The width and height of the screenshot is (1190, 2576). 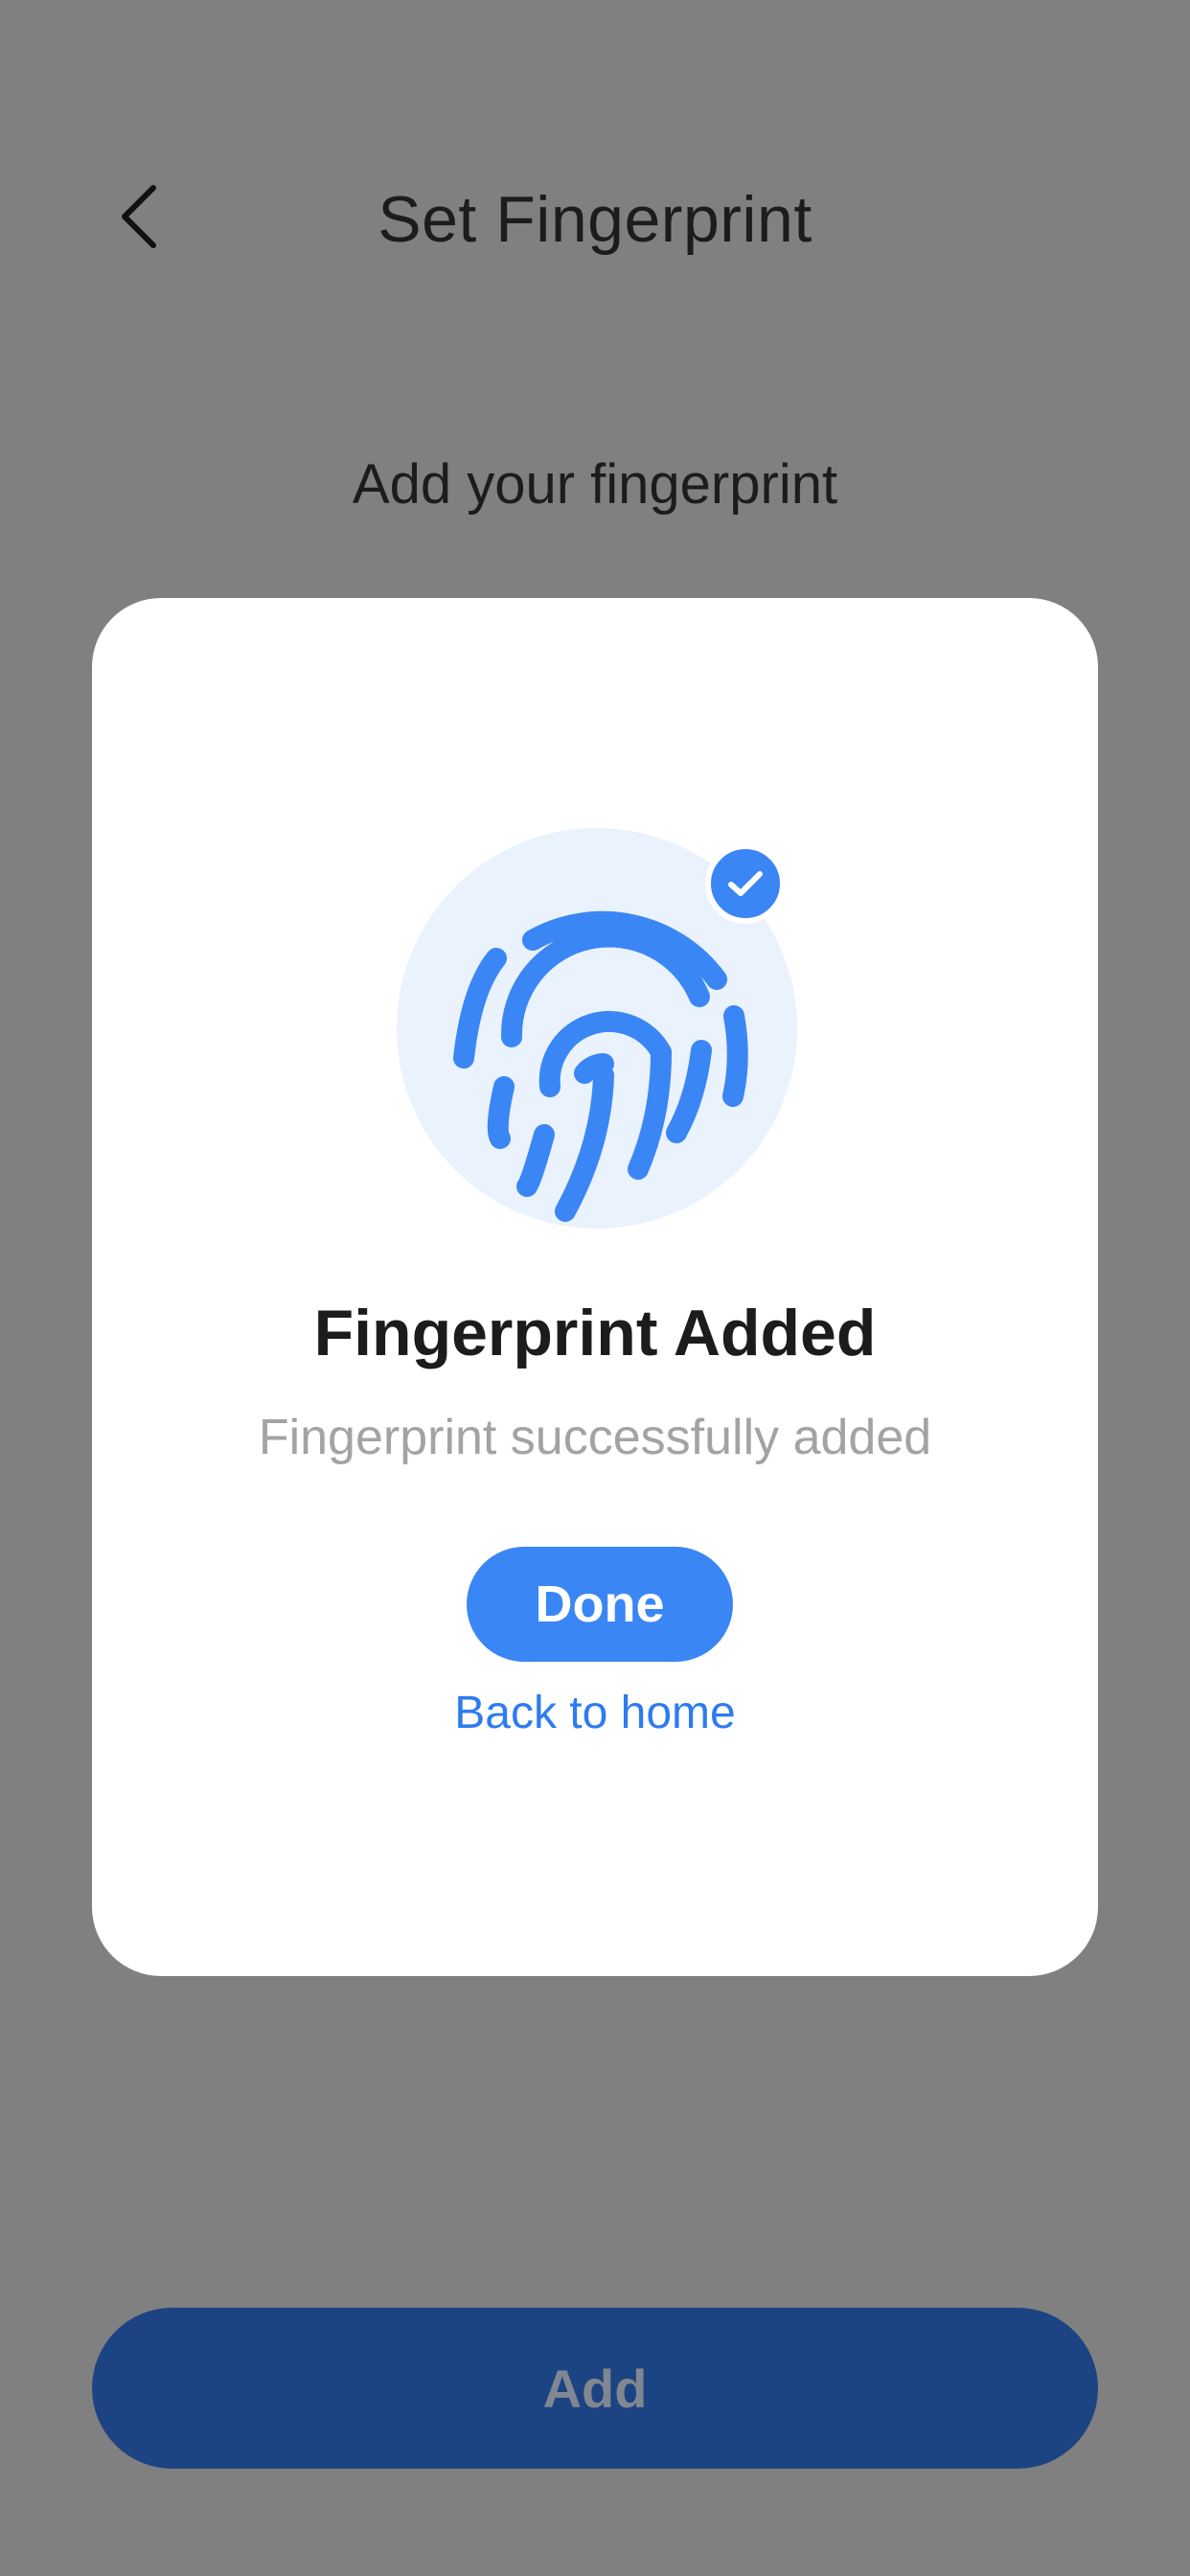 What do you see at coordinates (595, 1713) in the screenshot?
I see `back-to-home-link: Back to home` at bounding box center [595, 1713].